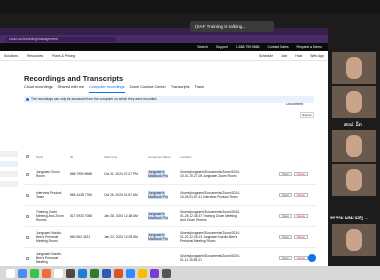 This screenshot has width=380, height=280. I want to click on chrome-icon, so click(142, 273).